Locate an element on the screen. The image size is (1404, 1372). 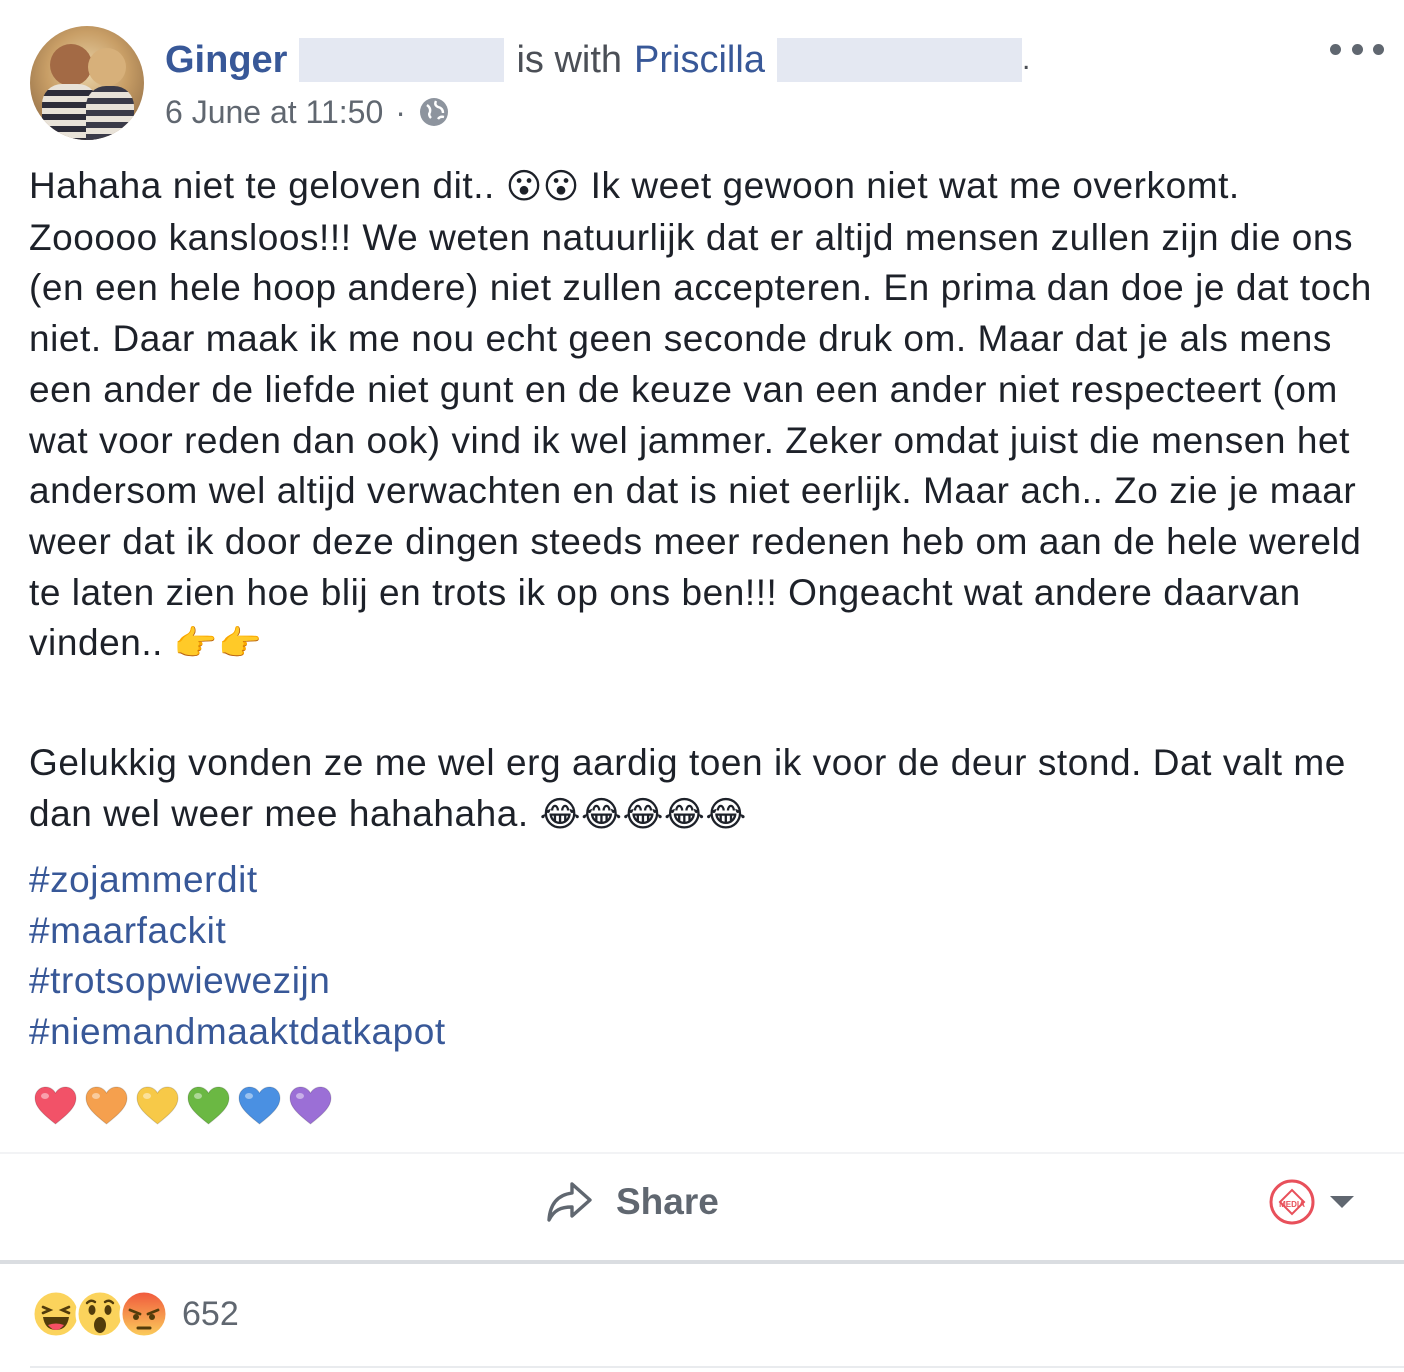
page-selector: MEDIA is located at coordinates (1311, 1202).